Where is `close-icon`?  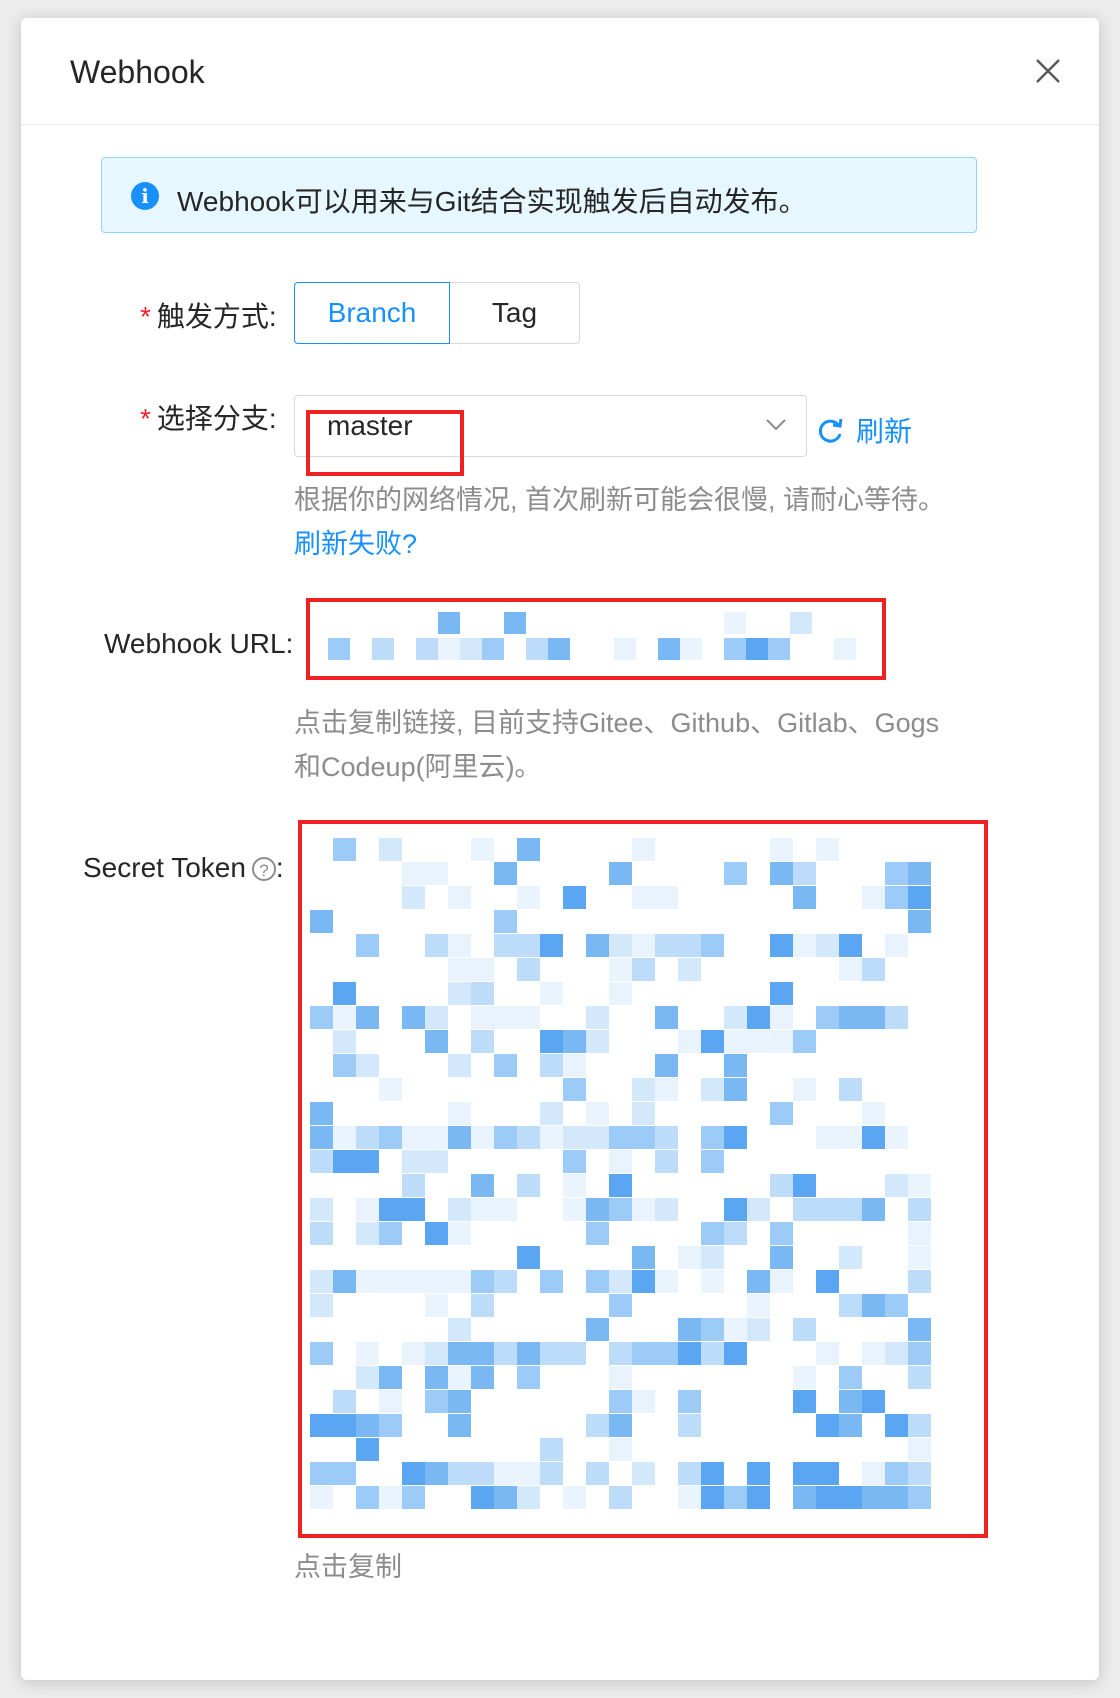 close-icon is located at coordinates (1048, 71).